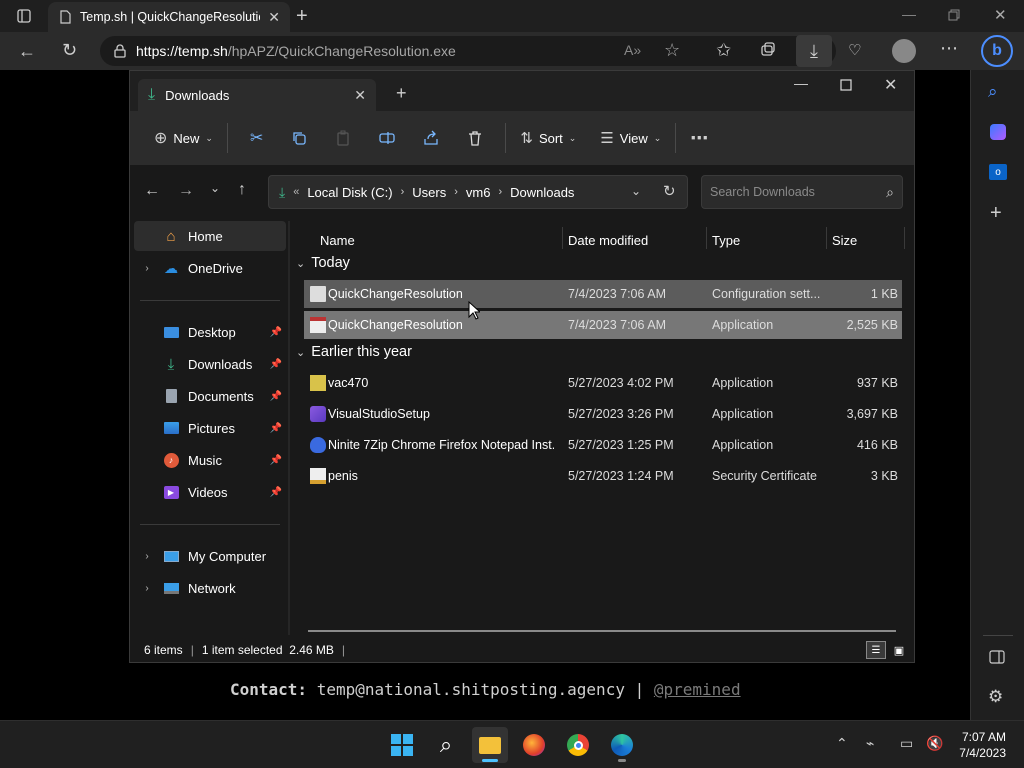 The width and height of the screenshot is (1024, 768). I want to click on nav-item-documents: Documents 📌, so click(210, 396).